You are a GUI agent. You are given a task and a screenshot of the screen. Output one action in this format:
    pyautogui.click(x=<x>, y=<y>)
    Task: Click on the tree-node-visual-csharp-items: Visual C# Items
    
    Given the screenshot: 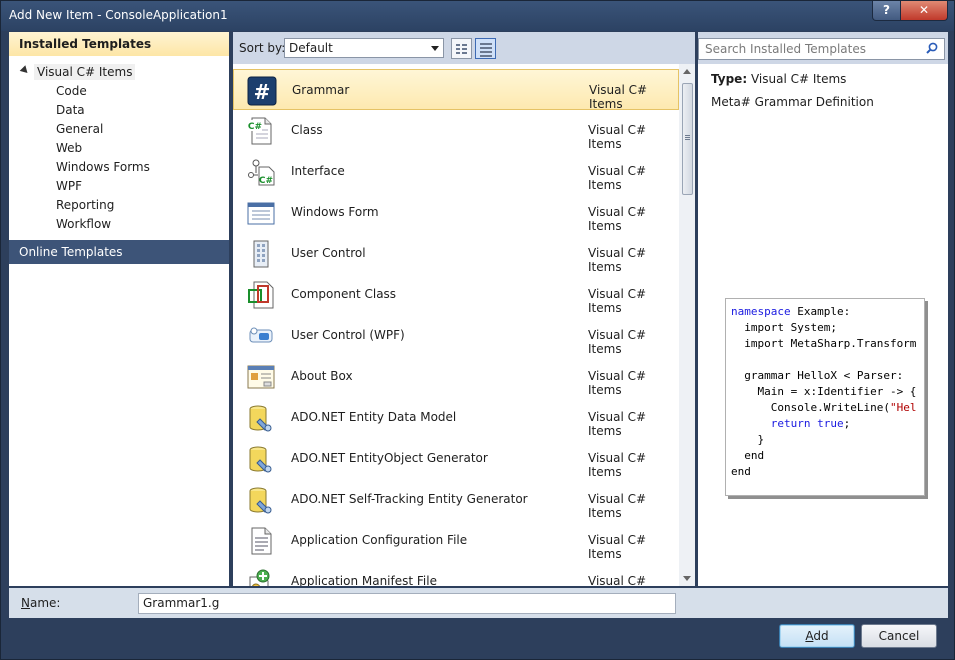 What is the action you would take?
    pyautogui.click(x=119, y=73)
    